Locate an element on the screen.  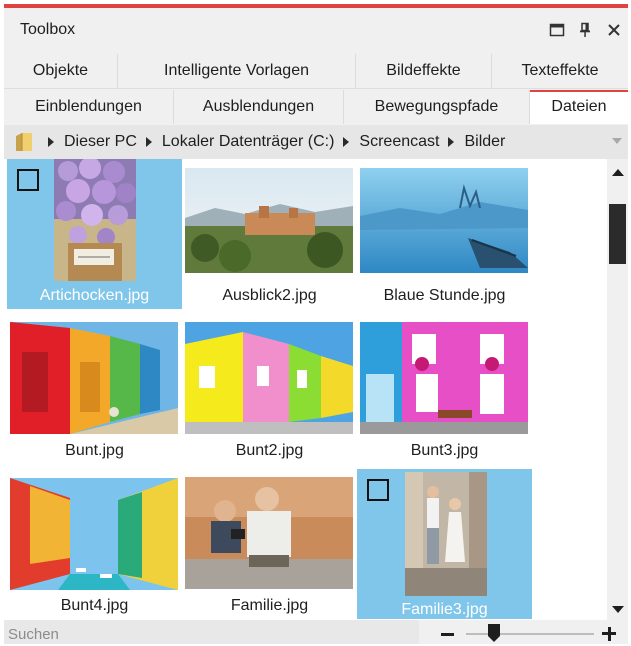
file-tile: Familie3.jpg is located at coordinates (444, 544).